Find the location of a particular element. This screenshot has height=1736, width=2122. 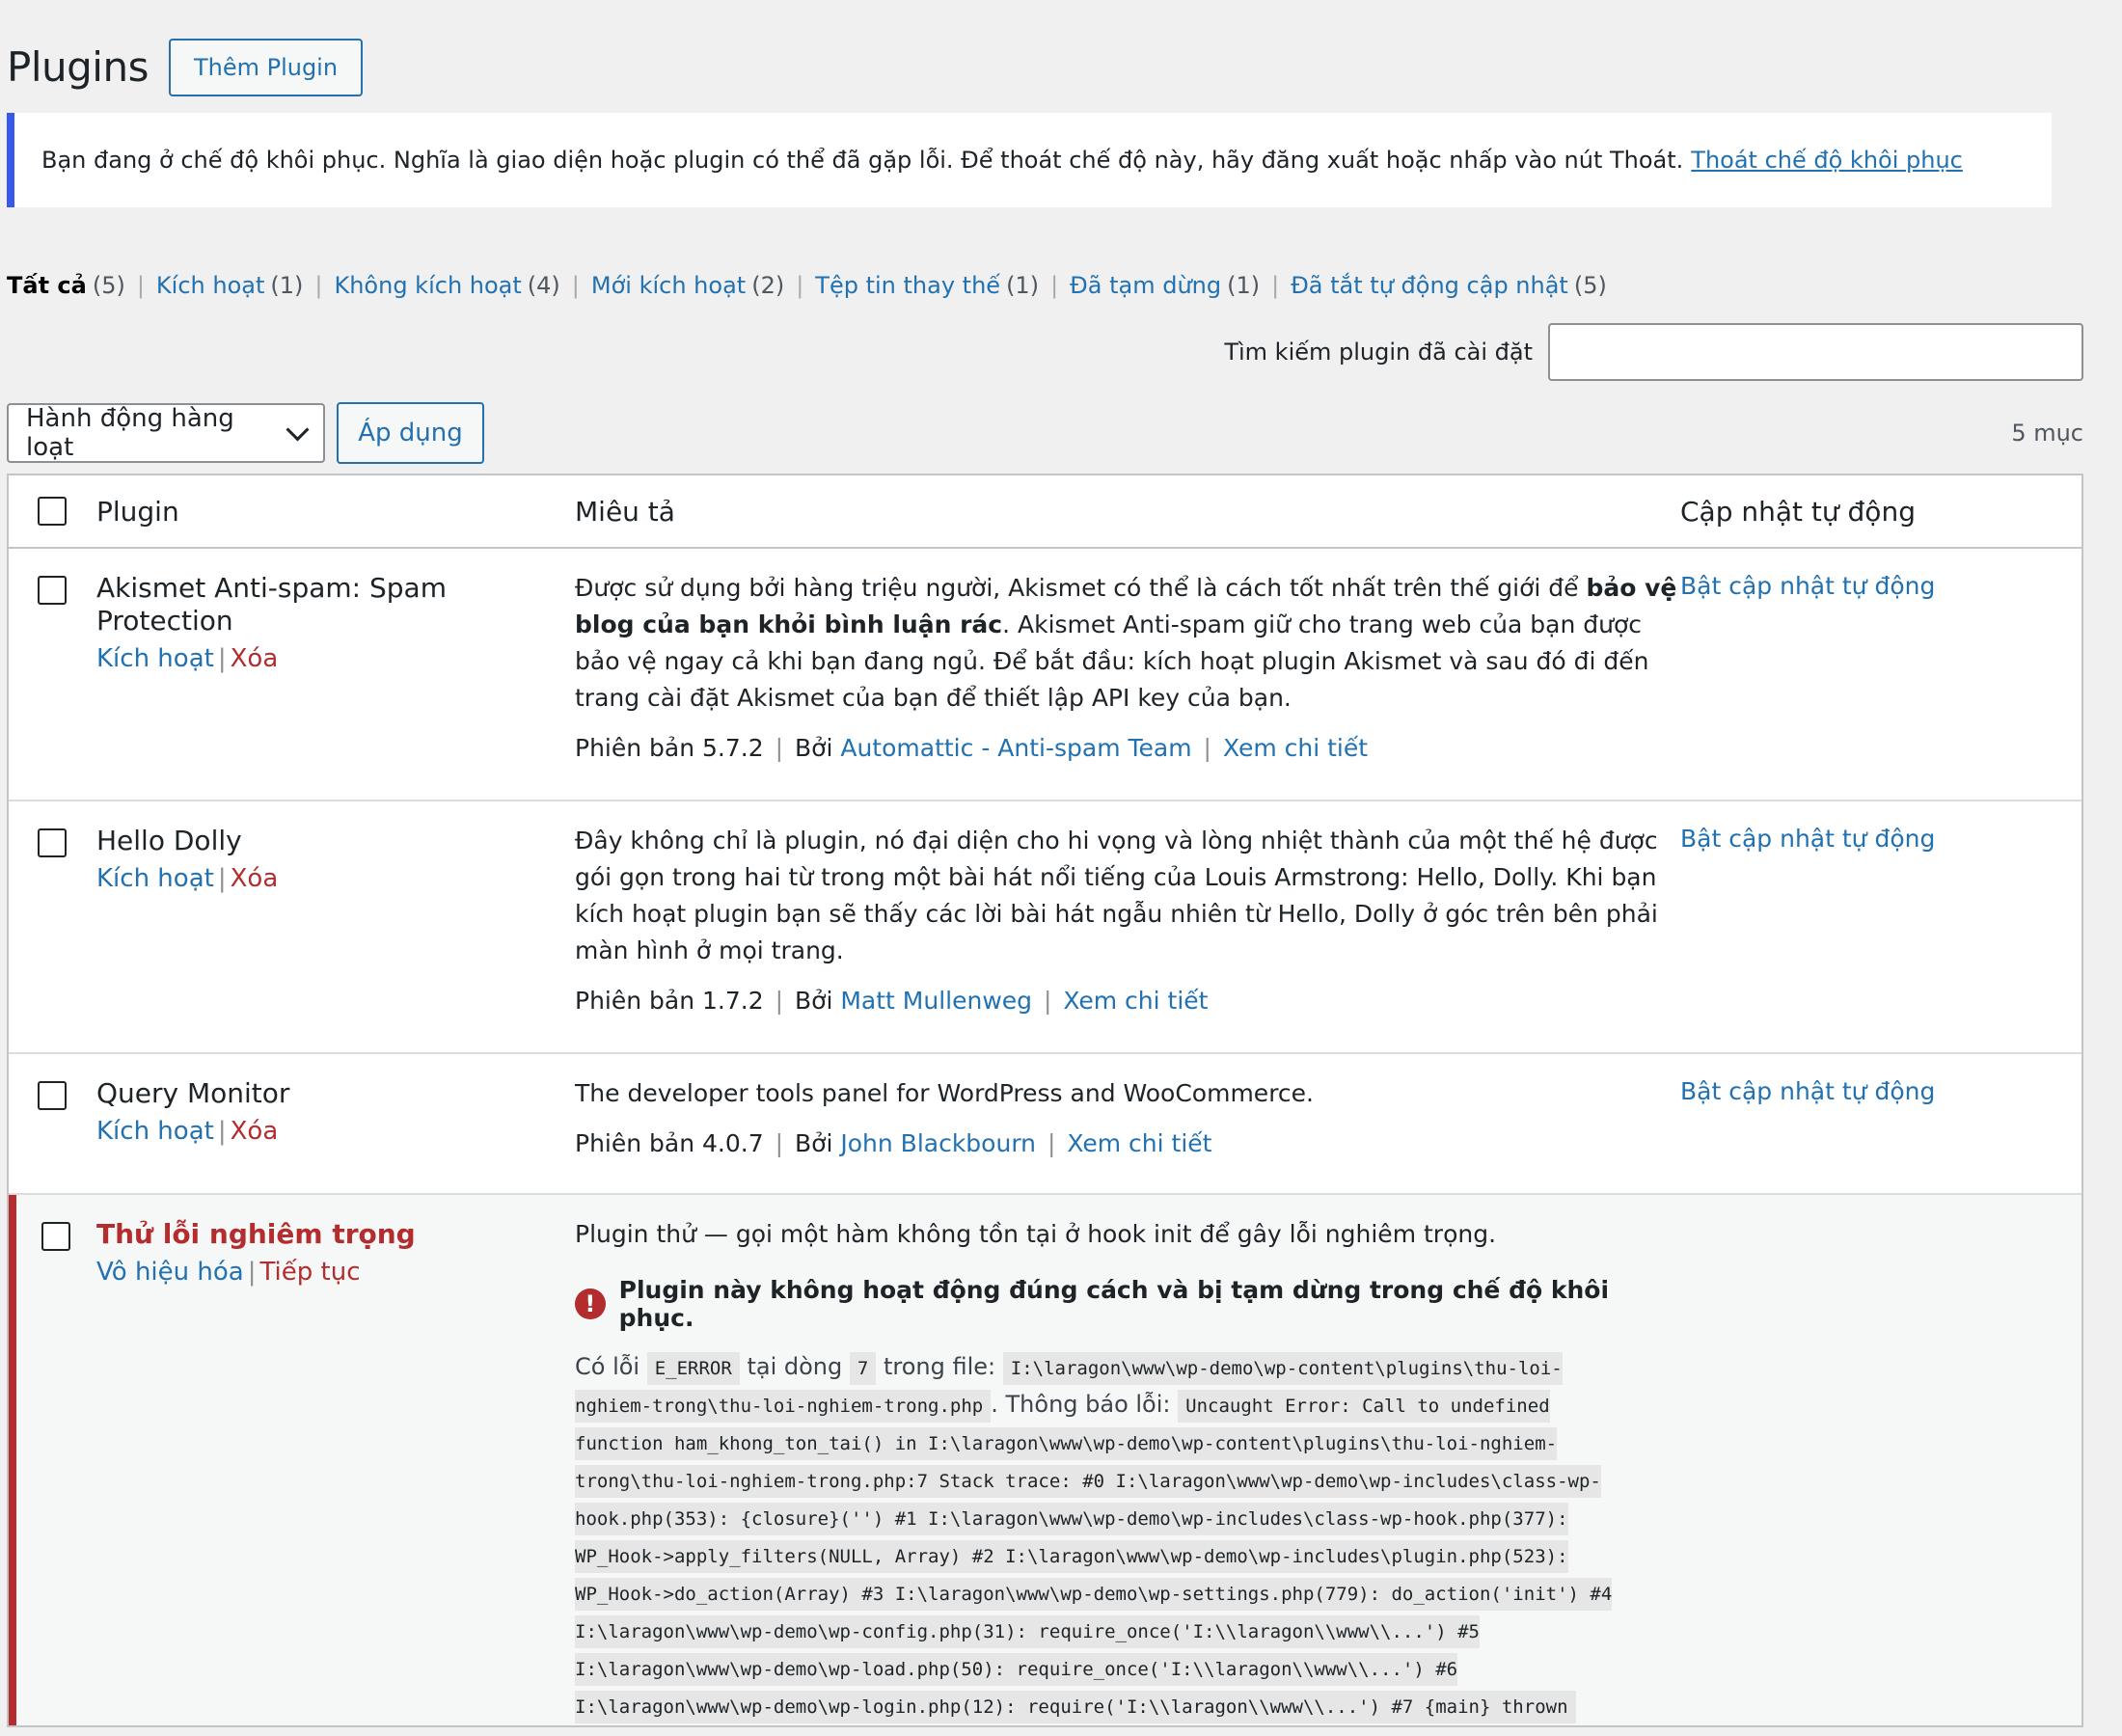

error-code: E_ERROR is located at coordinates (693, 1368).